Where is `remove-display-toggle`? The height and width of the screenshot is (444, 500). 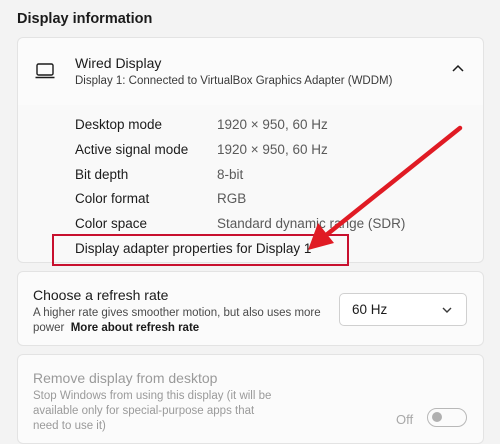
remove-display-toggle is located at coordinates (447, 417).